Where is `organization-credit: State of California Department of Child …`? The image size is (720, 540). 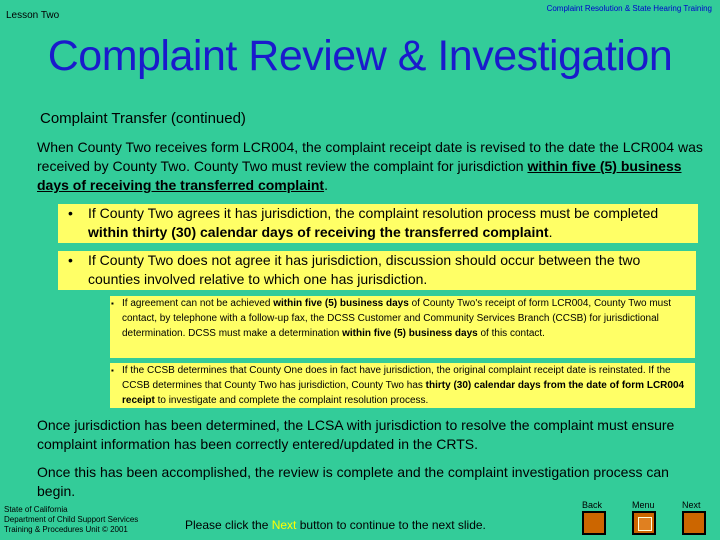 organization-credit: State of California Department of Child … is located at coordinates (71, 520).